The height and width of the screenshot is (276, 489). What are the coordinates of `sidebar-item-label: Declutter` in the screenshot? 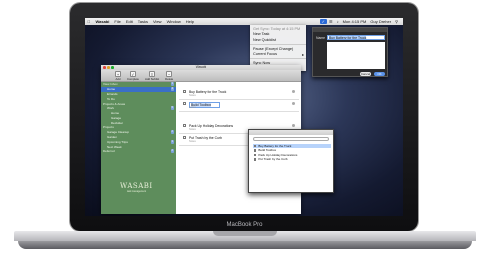 It's located at (117, 122).